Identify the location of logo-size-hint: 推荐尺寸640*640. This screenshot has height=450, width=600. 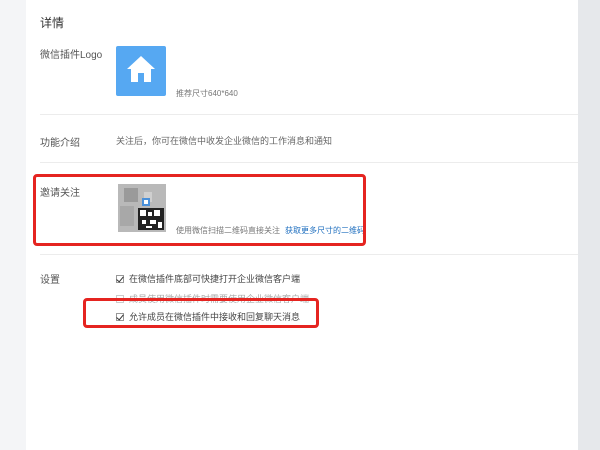
(207, 93).